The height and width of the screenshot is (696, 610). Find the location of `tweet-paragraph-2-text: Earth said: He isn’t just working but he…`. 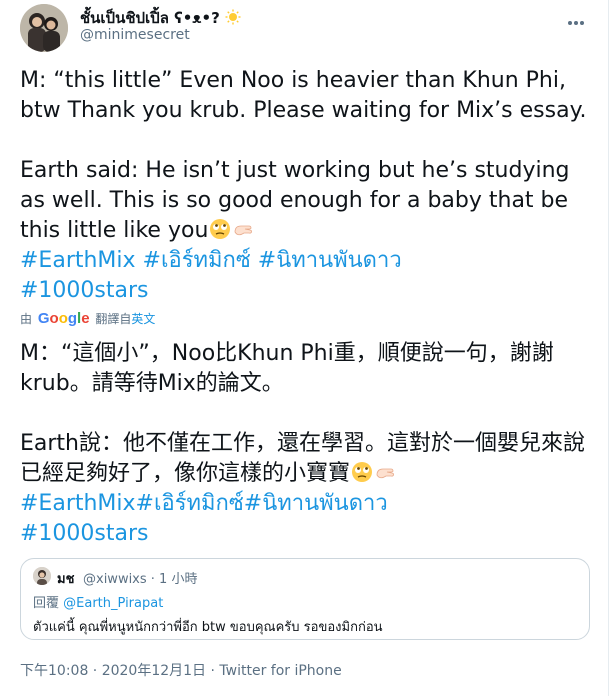

tweet-paragraph-2-text: Earth said: He isn’t just working but he… is located at coordinates (295, 200).